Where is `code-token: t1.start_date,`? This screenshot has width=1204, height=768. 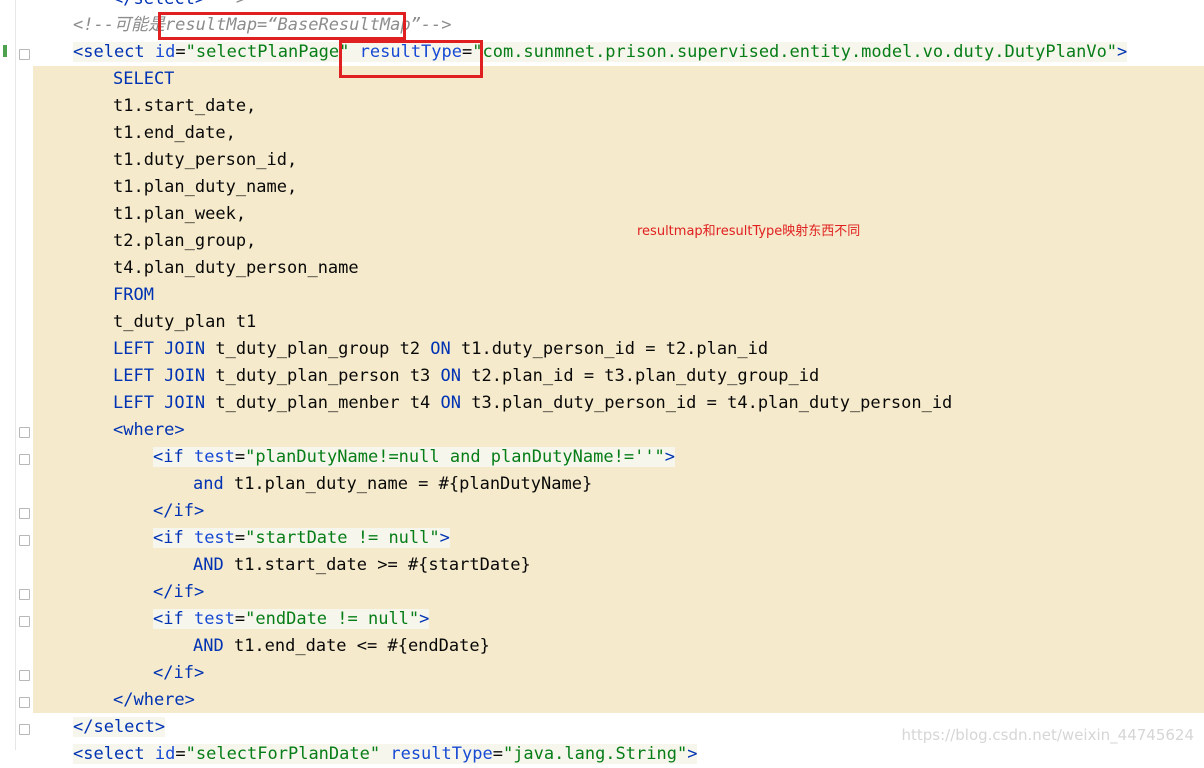
code-token: t1.start_date, is located at coordinates (185, 106).